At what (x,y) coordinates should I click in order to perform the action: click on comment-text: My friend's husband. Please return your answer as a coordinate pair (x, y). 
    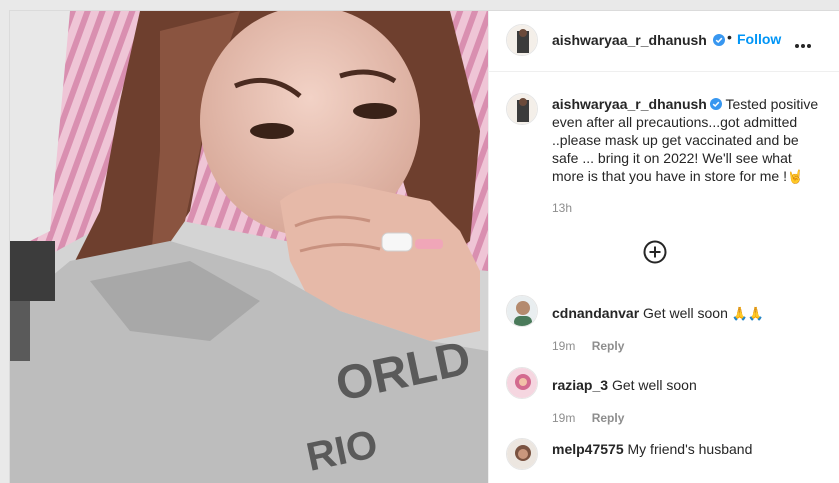
    Looking at the image, I should click on (690, 449).